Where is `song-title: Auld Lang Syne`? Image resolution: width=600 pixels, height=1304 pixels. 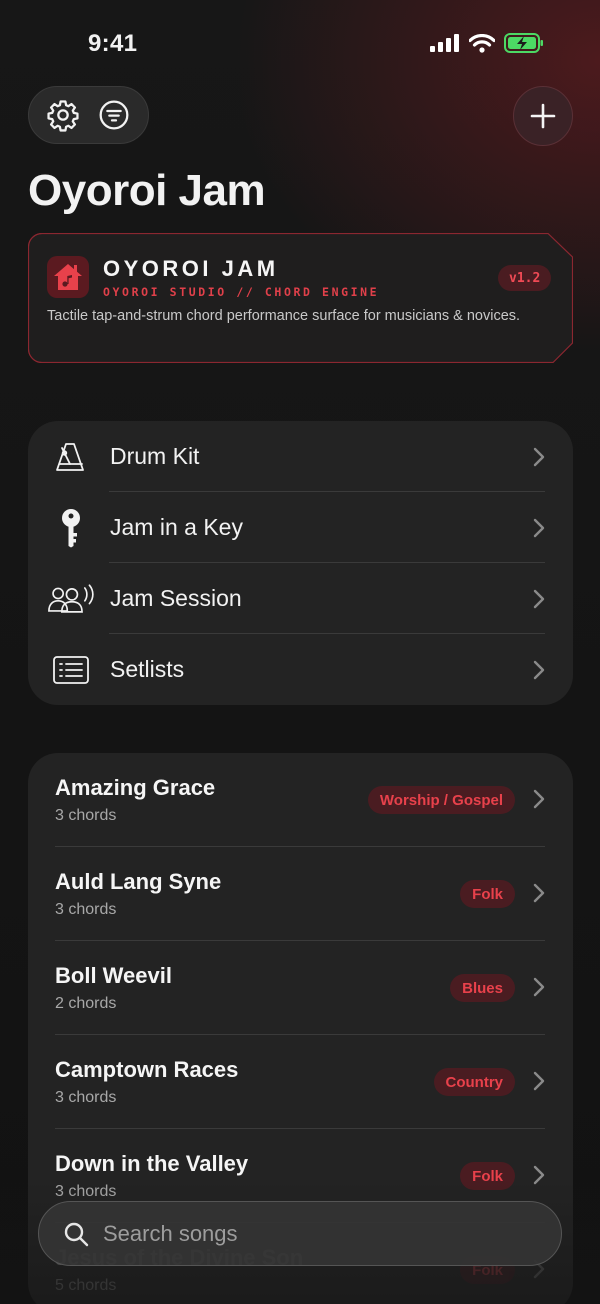 song-title: Auld Lang Syne is located at coordinates (138, 881).